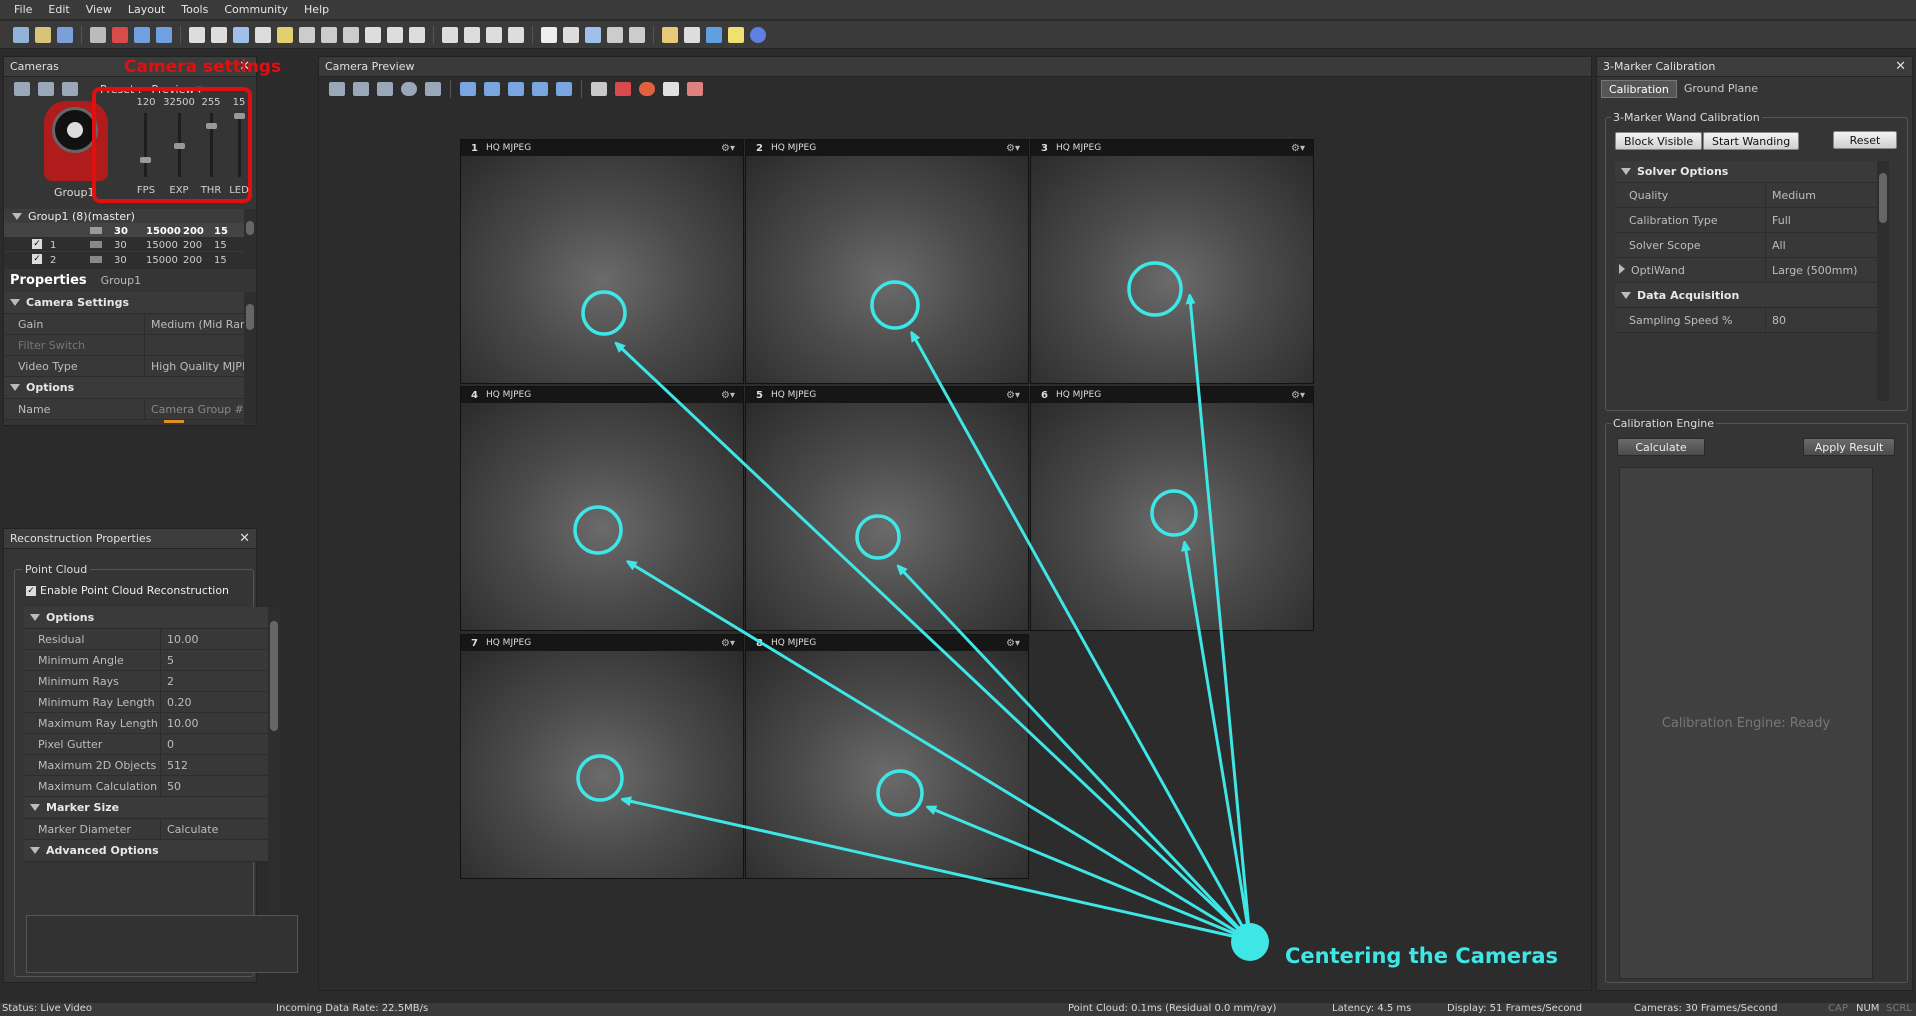 The image size is (1916, 1016). I want to click on engine-group-label: Calibration Engine, so click(1664, 423).